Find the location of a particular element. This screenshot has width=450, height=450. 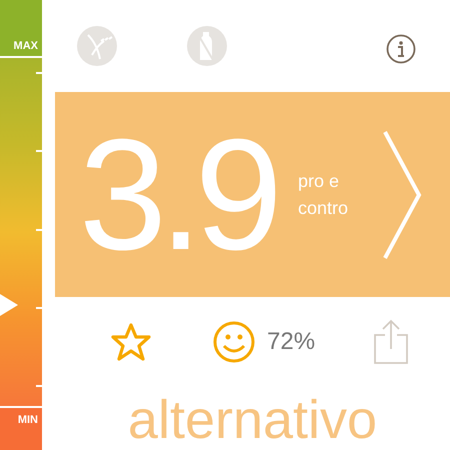

share-icon is located at coordinates (391, 342).